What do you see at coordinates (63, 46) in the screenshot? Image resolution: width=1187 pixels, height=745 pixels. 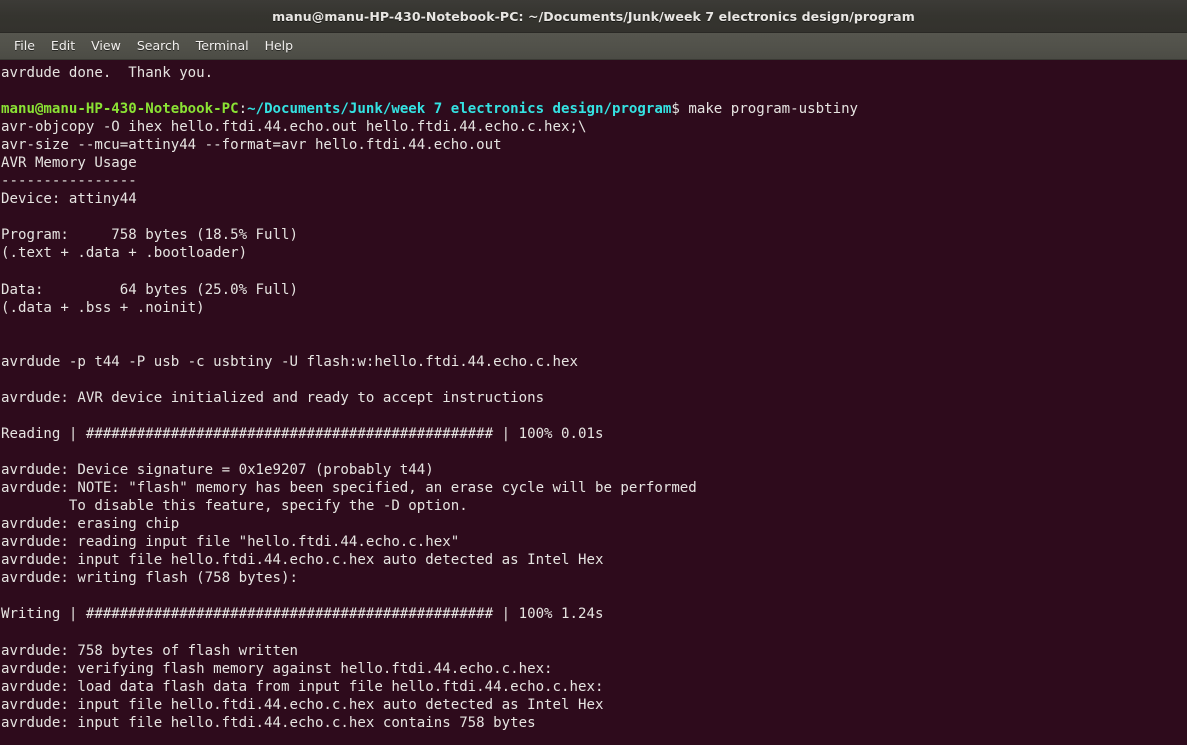 I see `menu-item-edit: Edit` at bounding box center [63, 46].